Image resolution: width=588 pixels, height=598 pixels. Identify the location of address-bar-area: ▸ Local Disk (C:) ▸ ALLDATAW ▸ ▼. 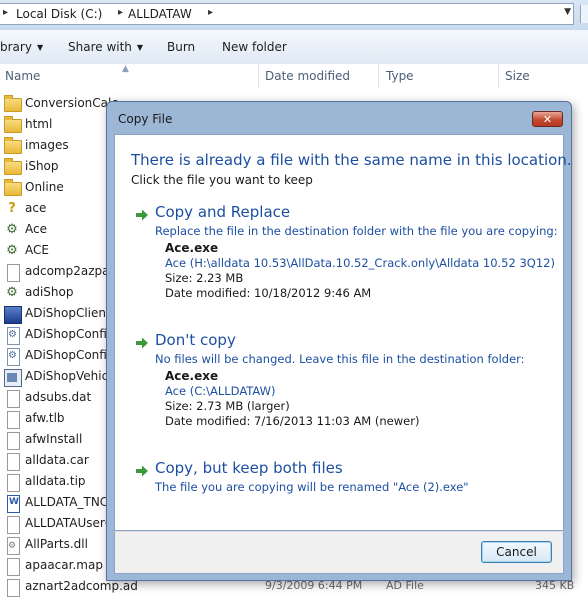
(294, 15).